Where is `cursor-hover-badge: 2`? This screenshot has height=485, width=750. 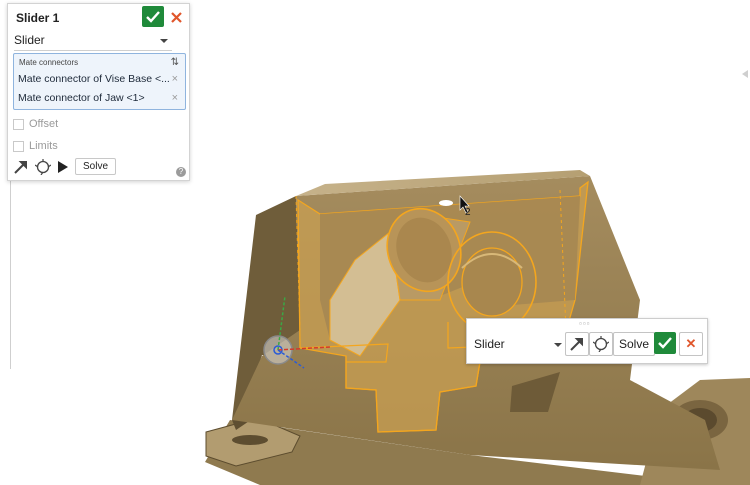 cursor-hover-badge: 2 is located at coordinates (468, 212).